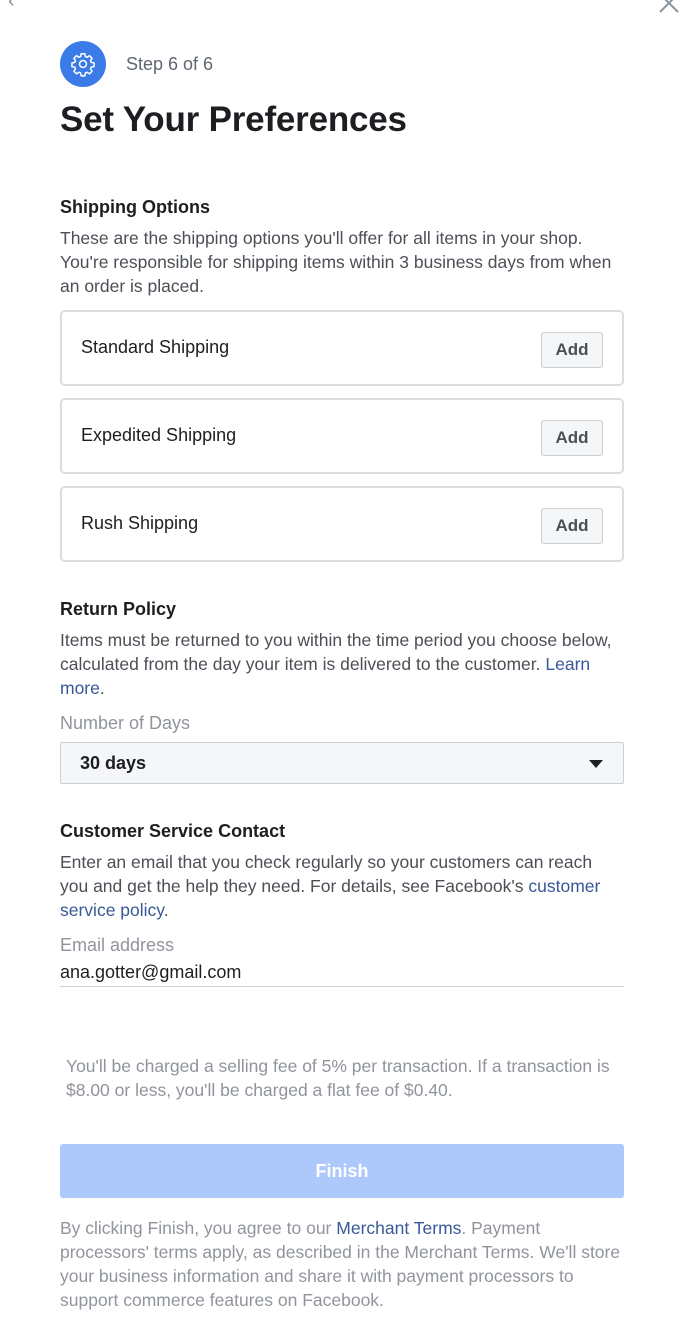 This screenshot has height=1328, width=696. I want to click on shipping-option-expedited: Expedited Shipping Add, so click(342, 436).